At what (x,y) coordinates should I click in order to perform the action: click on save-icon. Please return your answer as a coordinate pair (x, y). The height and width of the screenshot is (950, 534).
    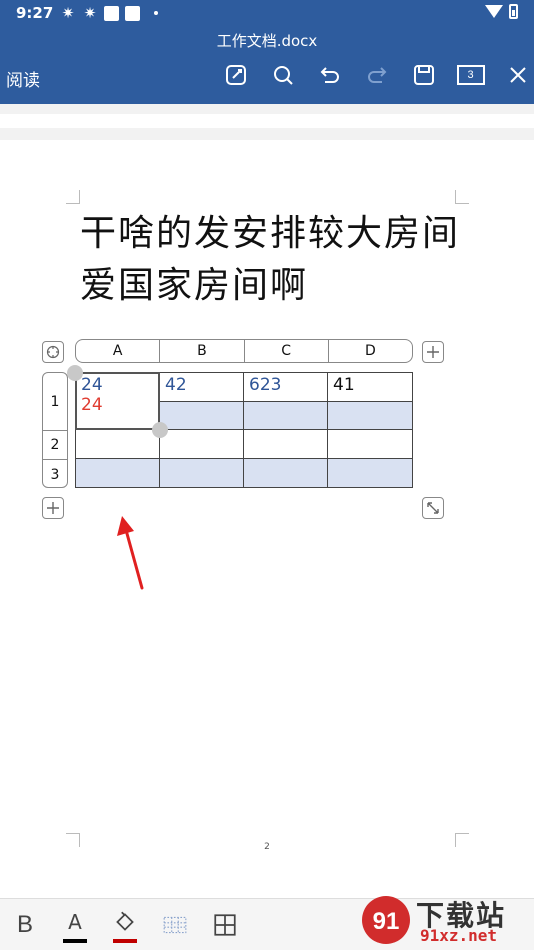
    Looking at the image, I should click on (423, 75).